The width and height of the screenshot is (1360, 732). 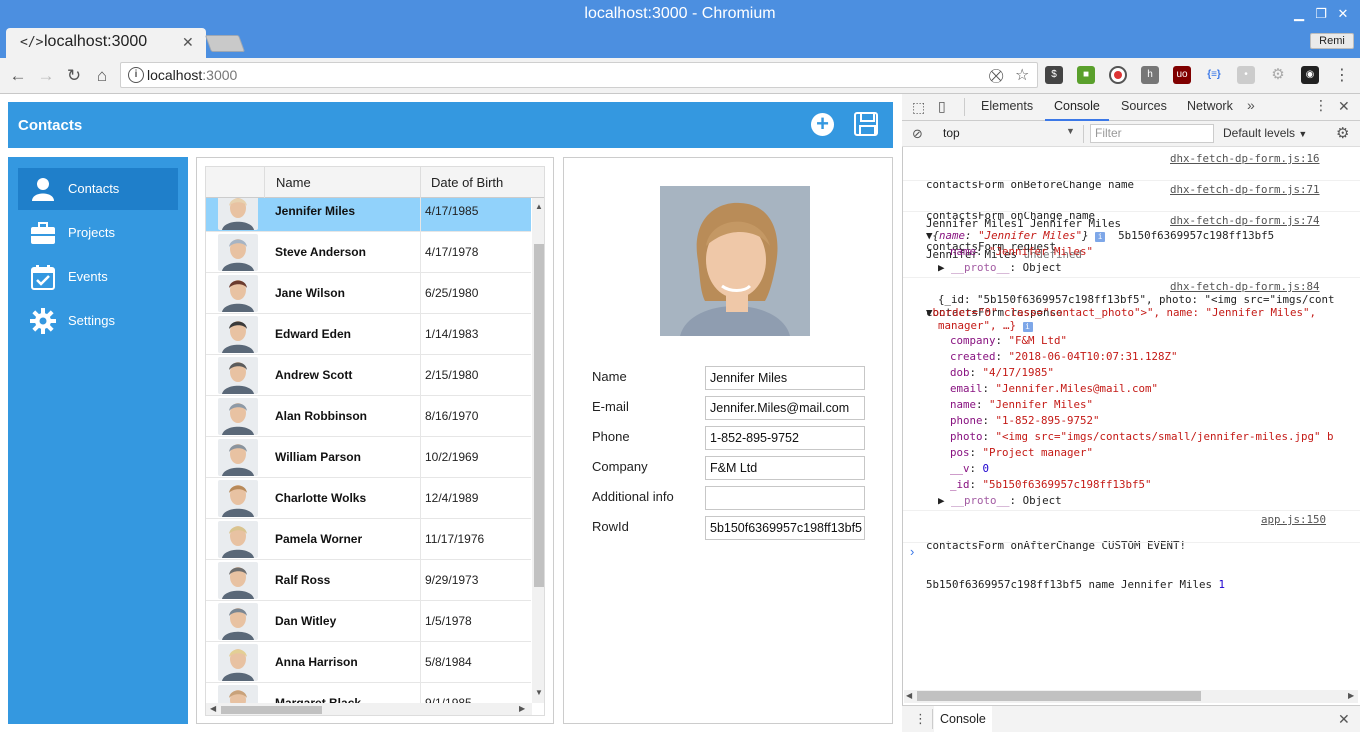 I want to click on table-row: Ralf Ross 9/29/1973, so click(x=368, y=580).